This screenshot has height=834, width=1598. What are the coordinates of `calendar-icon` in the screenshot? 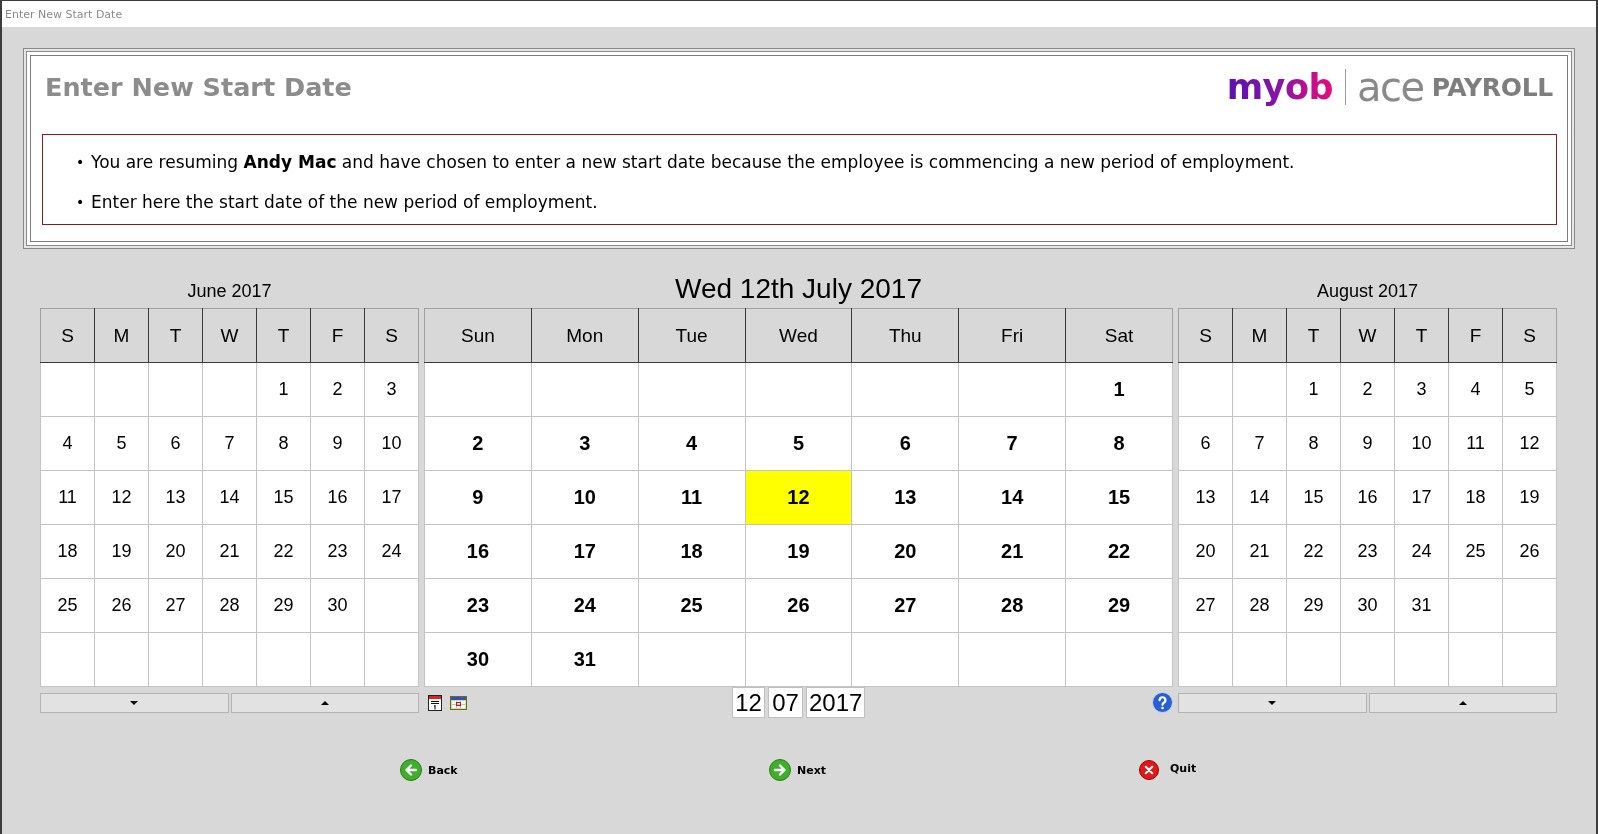 It's located at (458, 703).